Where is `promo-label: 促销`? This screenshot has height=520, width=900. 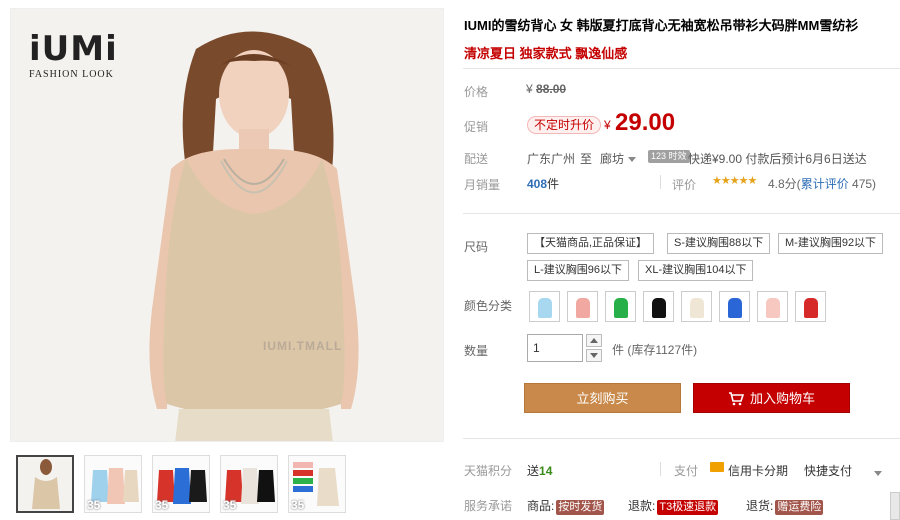 promo-label: 促销 is located at coordinates (476, 127).